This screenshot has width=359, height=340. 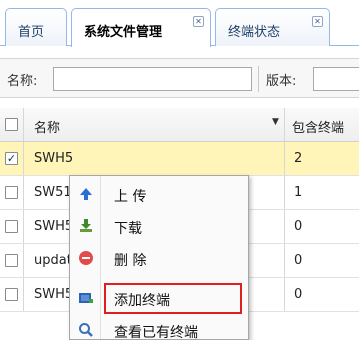 What do you see at coordinates (11, 158) in the screenshot?
I see `row-checkbox: ✓` at bounding box center [11, 158].